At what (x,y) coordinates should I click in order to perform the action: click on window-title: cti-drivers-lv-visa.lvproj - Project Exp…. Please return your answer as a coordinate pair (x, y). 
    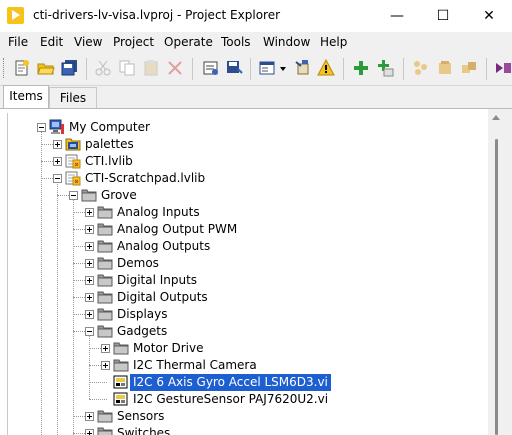
    Looking at the image, I should click on (157, 15).